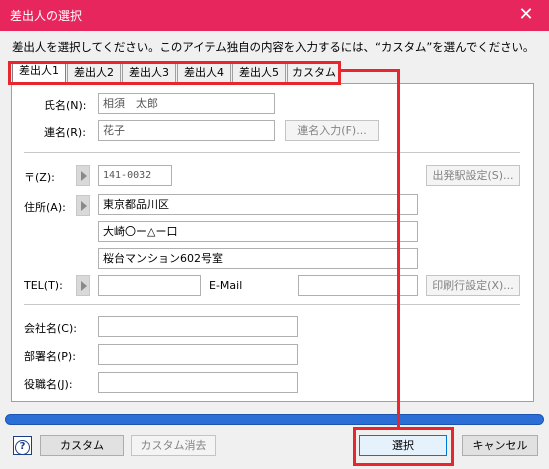 The width and height of the screenshot is (549, 469). Describe the element at coordinates (258, 204) in the screenshot. I see `address-line-1: 東京都品川区` at that location.